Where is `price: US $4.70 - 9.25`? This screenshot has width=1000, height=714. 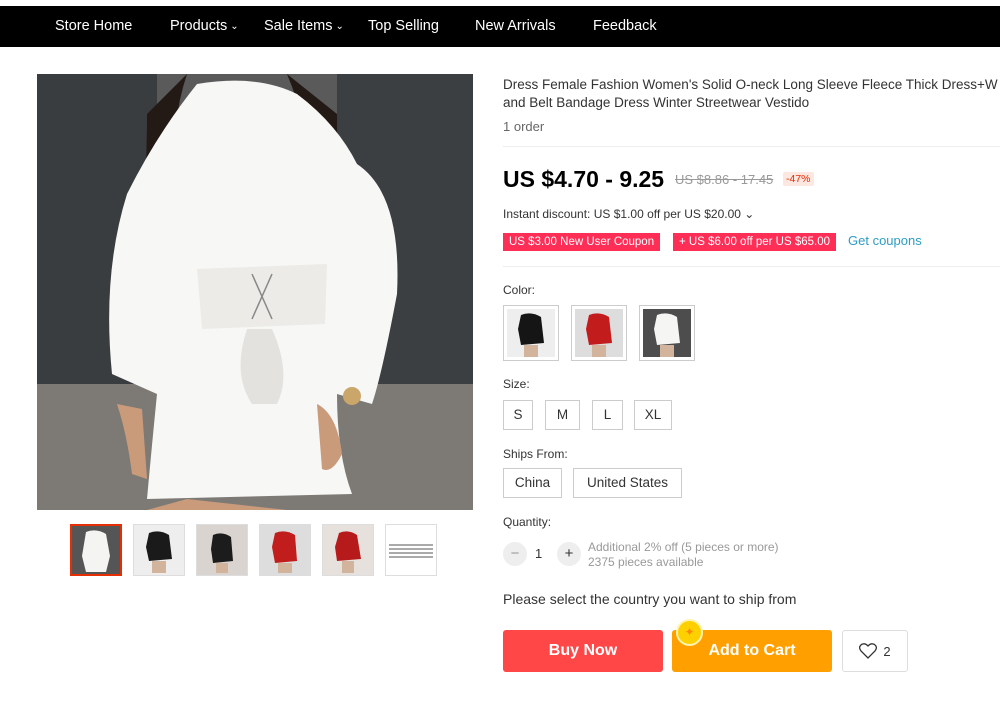 price: US $4.70 - 9.25 is located at coordinates (584, 179).